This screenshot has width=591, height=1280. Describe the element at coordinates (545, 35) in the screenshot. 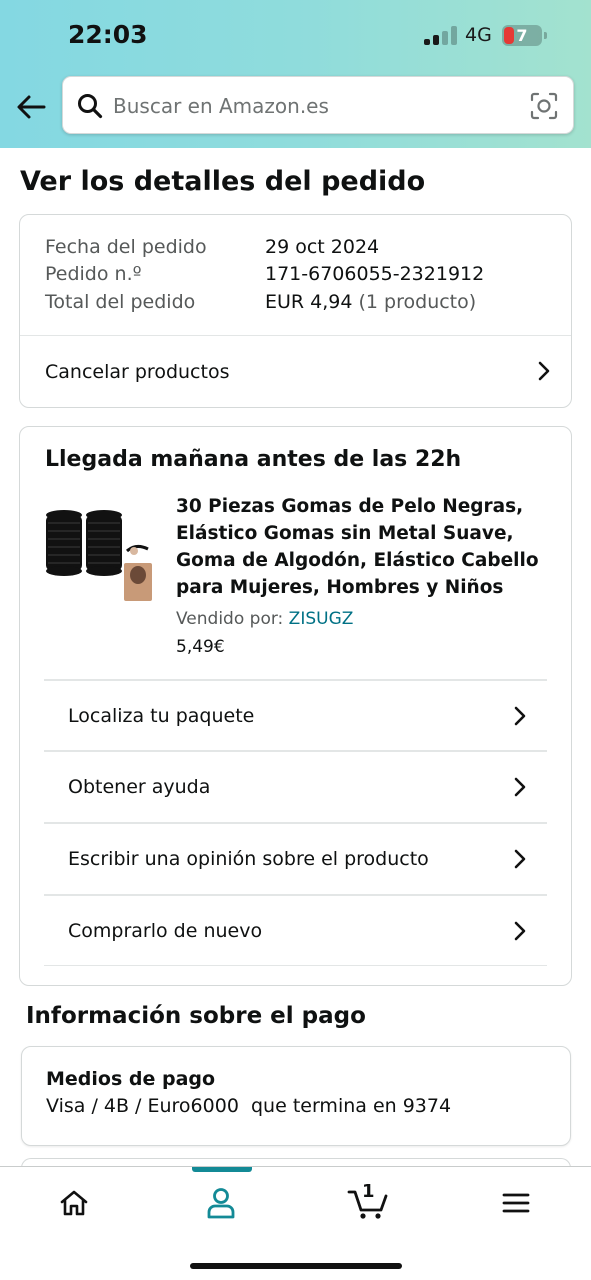

I see `battery-tip` at that location.